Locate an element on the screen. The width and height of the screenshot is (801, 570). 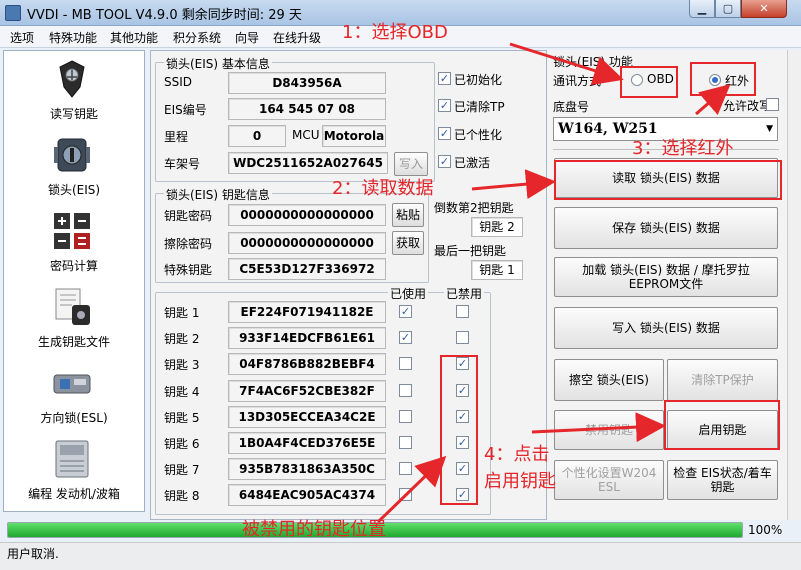
minimize-icon: ▁ is located at coordinates (702, 9).